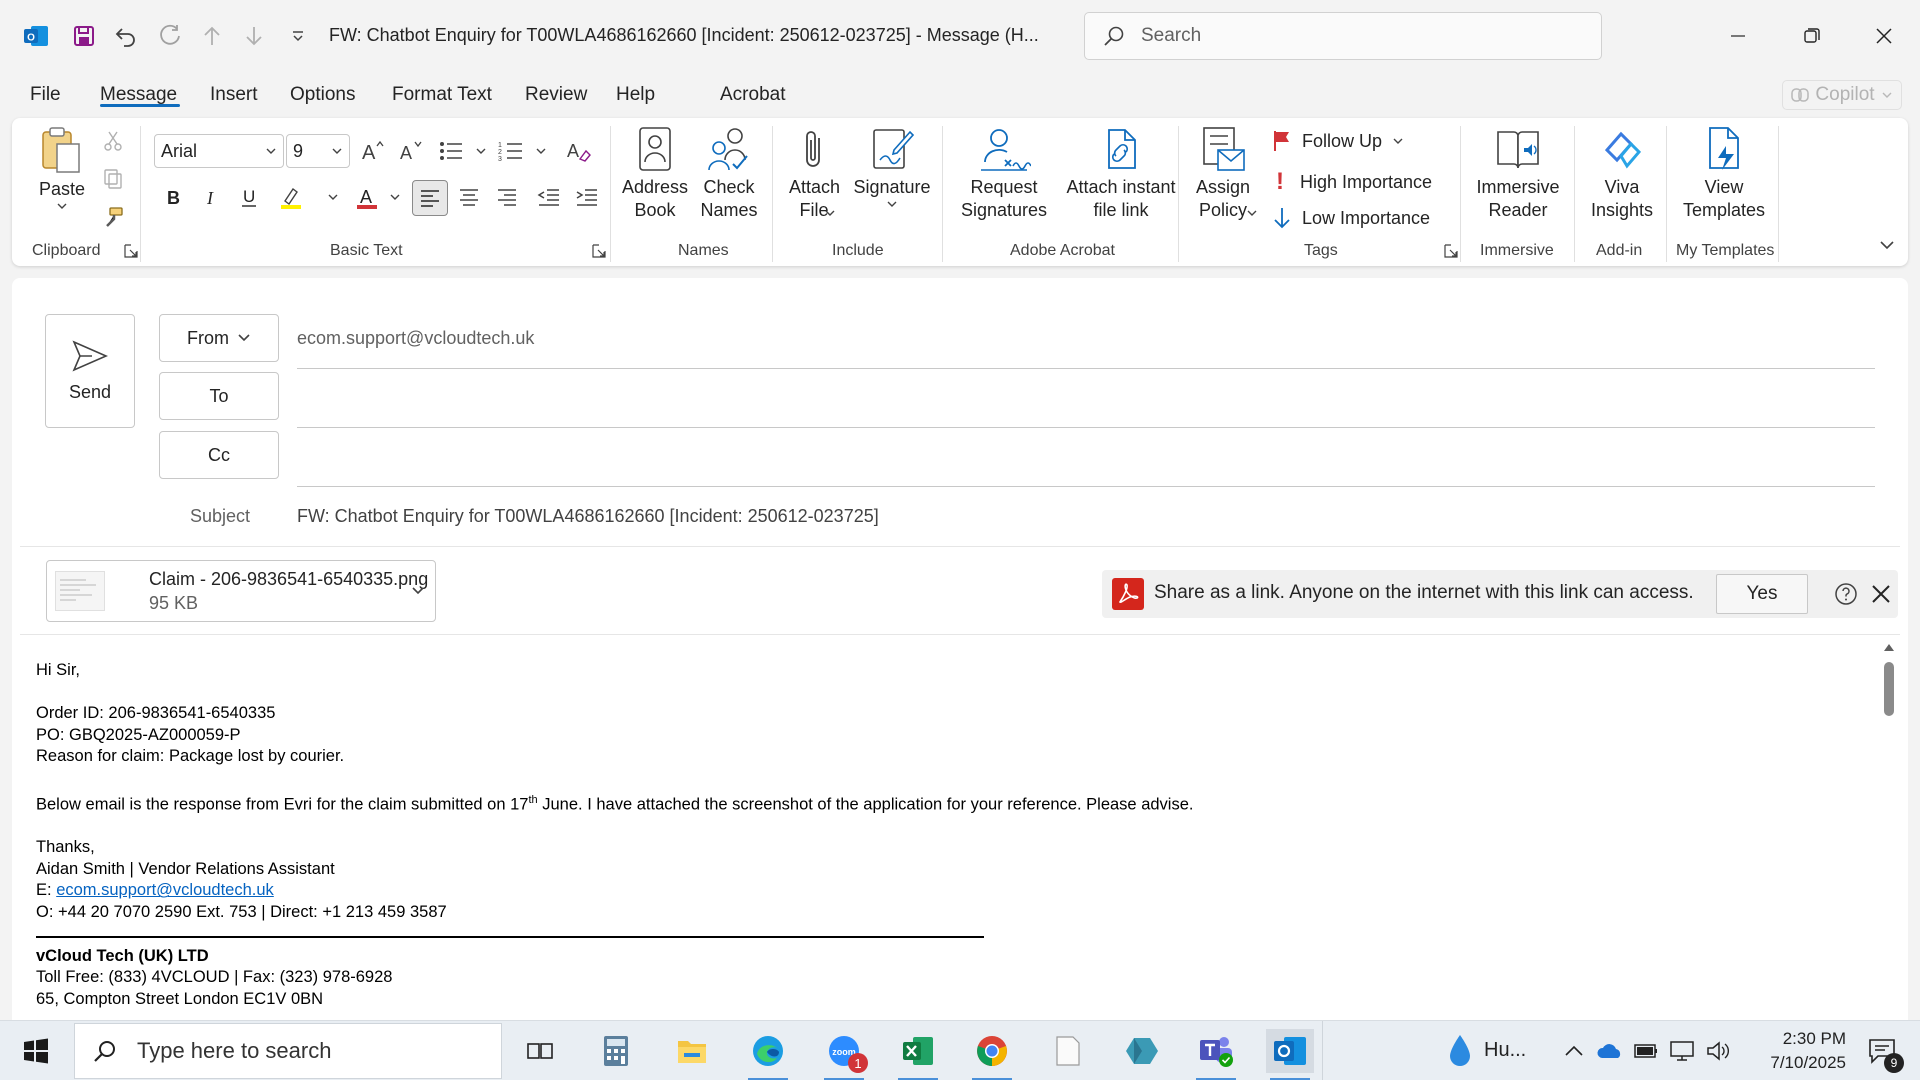 The image size is (1920, 1080). What do you see at coordinates (1142, 1051) in the screenshot?
I see `app-diamond-icon` at bounding box center [1142, 1051].